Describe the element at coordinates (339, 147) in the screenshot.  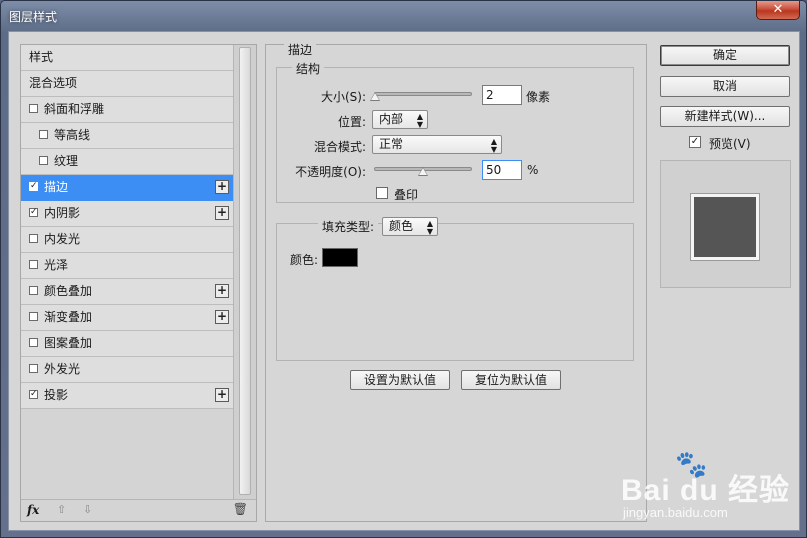
I see `blend-mode-label: 混合模式:` at that location.